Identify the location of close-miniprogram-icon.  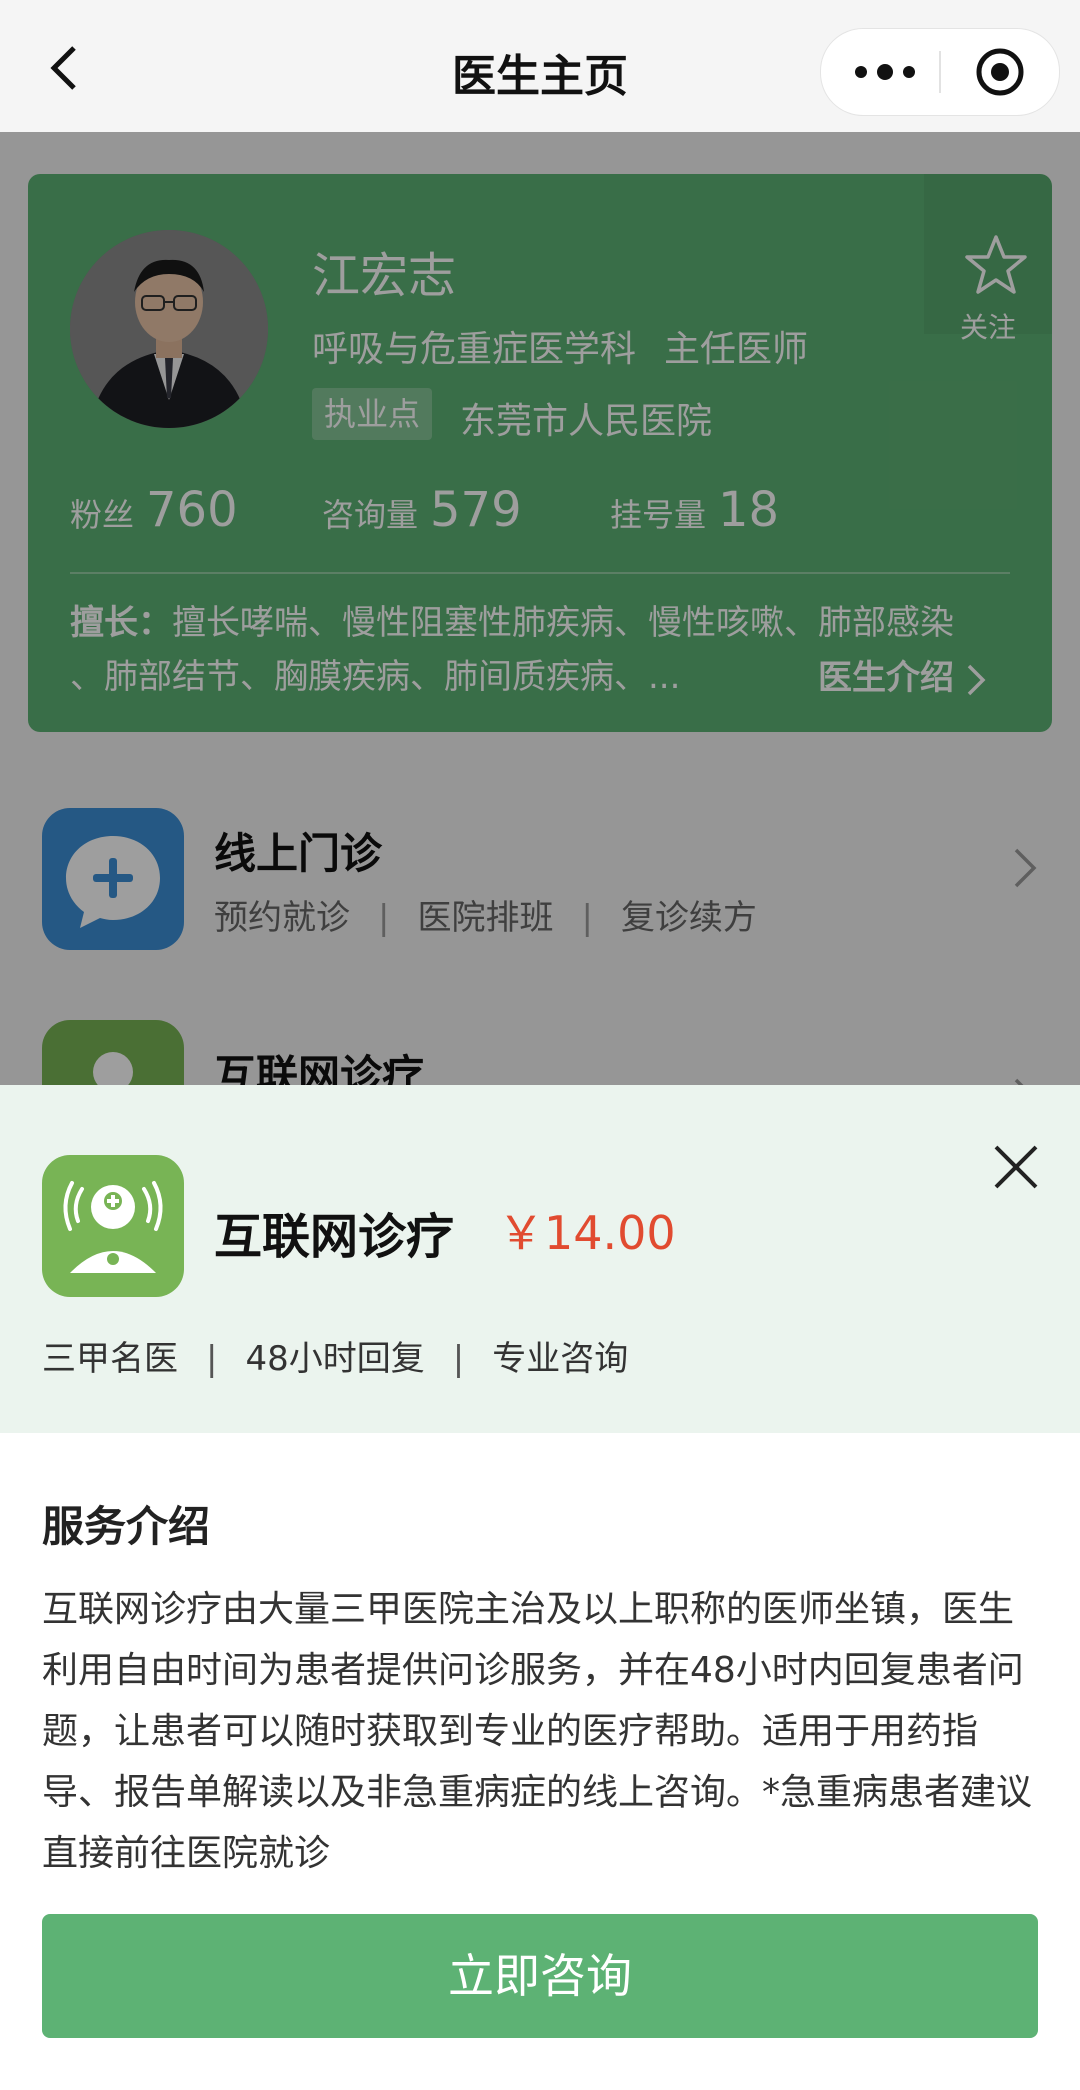
(1000, 72).